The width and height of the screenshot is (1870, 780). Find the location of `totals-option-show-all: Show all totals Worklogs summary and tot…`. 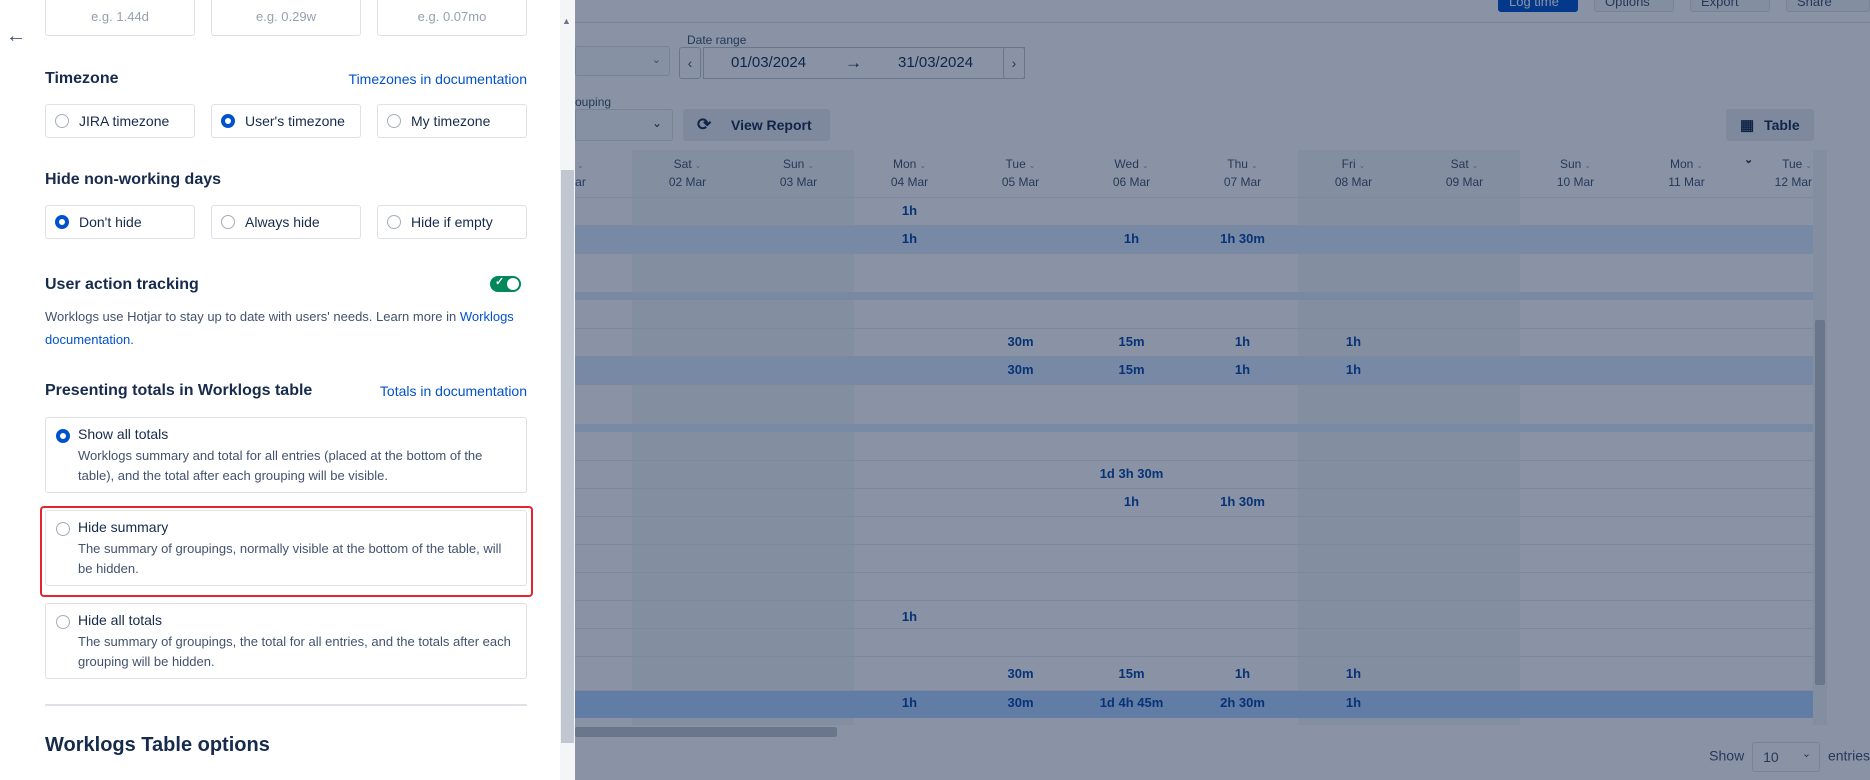

totals-option-show-all: Show all totals Worklogs summary and tot… is located at coordinates (286, 455).